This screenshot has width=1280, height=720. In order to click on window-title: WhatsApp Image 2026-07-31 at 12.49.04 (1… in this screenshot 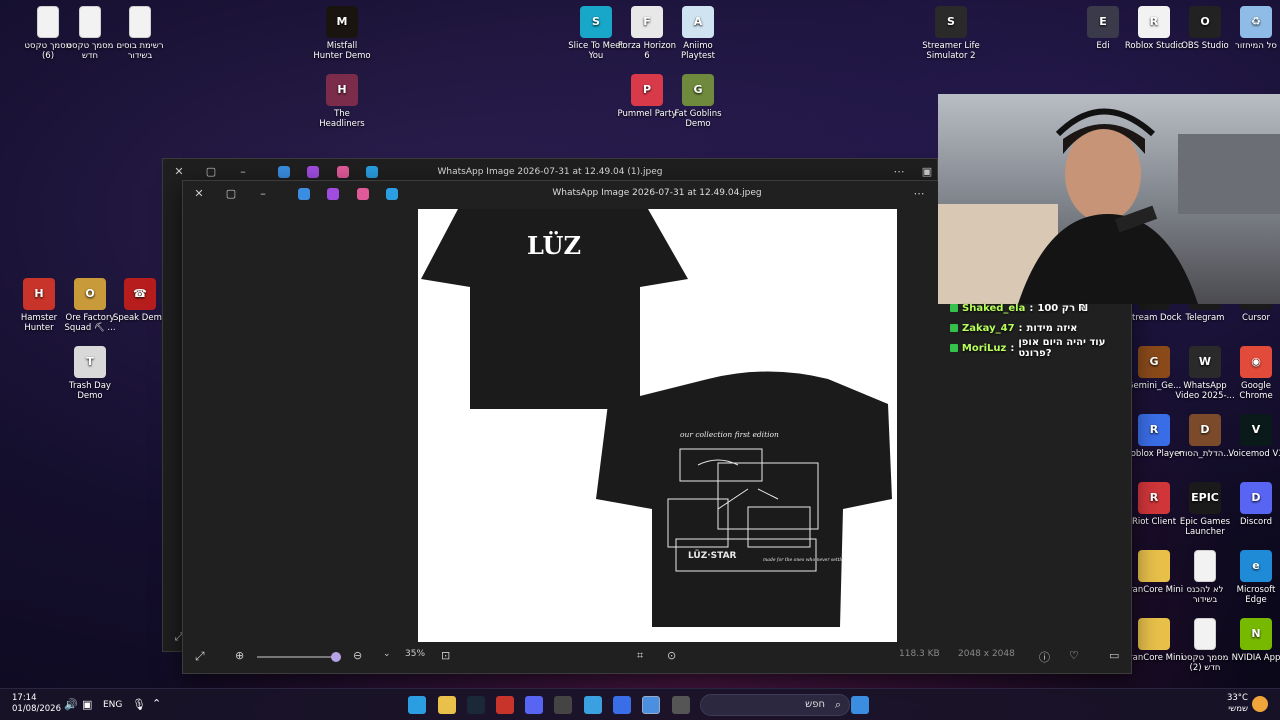, I will do `click(550, 172)`.